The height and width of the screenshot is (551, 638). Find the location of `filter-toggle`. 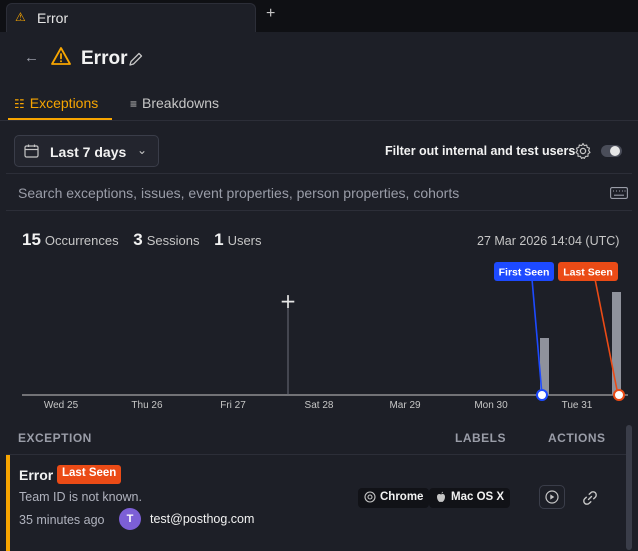

filter-toggle is located at coordinates (611, 151).